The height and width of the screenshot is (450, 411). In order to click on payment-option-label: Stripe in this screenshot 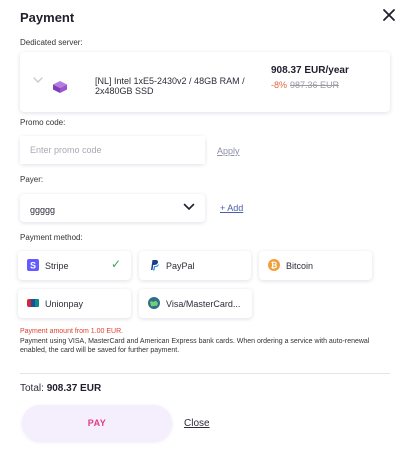, I will do `click(57, 266)`.